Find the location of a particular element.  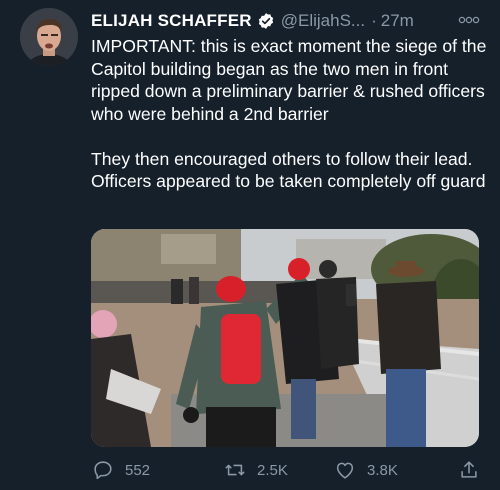

retweet-icon is located at coordinates (235, 470).